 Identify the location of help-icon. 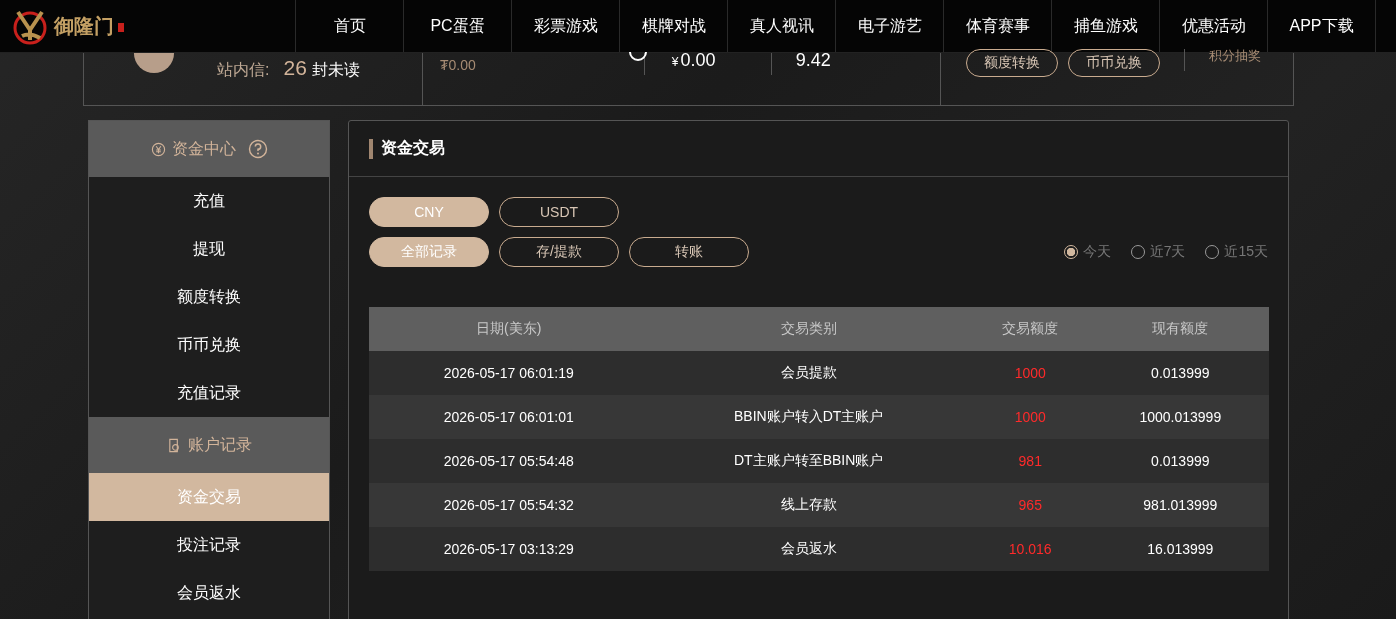
(257, 149).